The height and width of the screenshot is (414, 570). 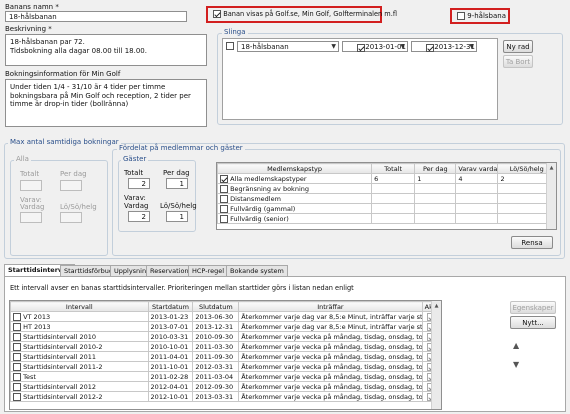 I want to click on slinga-row, so click(x=230, y=46).